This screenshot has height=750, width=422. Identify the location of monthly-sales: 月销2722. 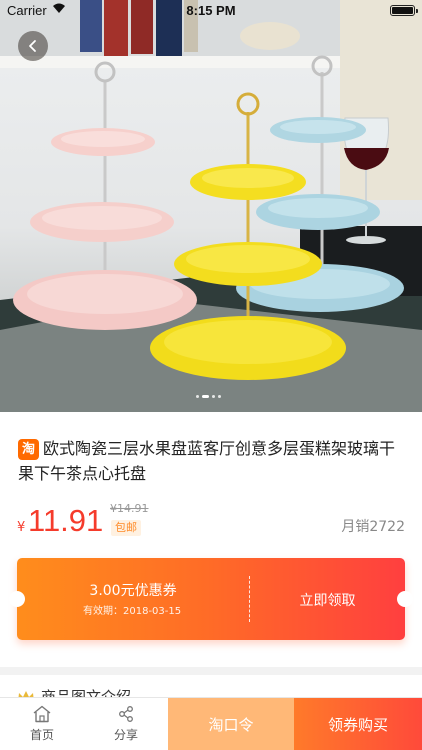
(373, 527).